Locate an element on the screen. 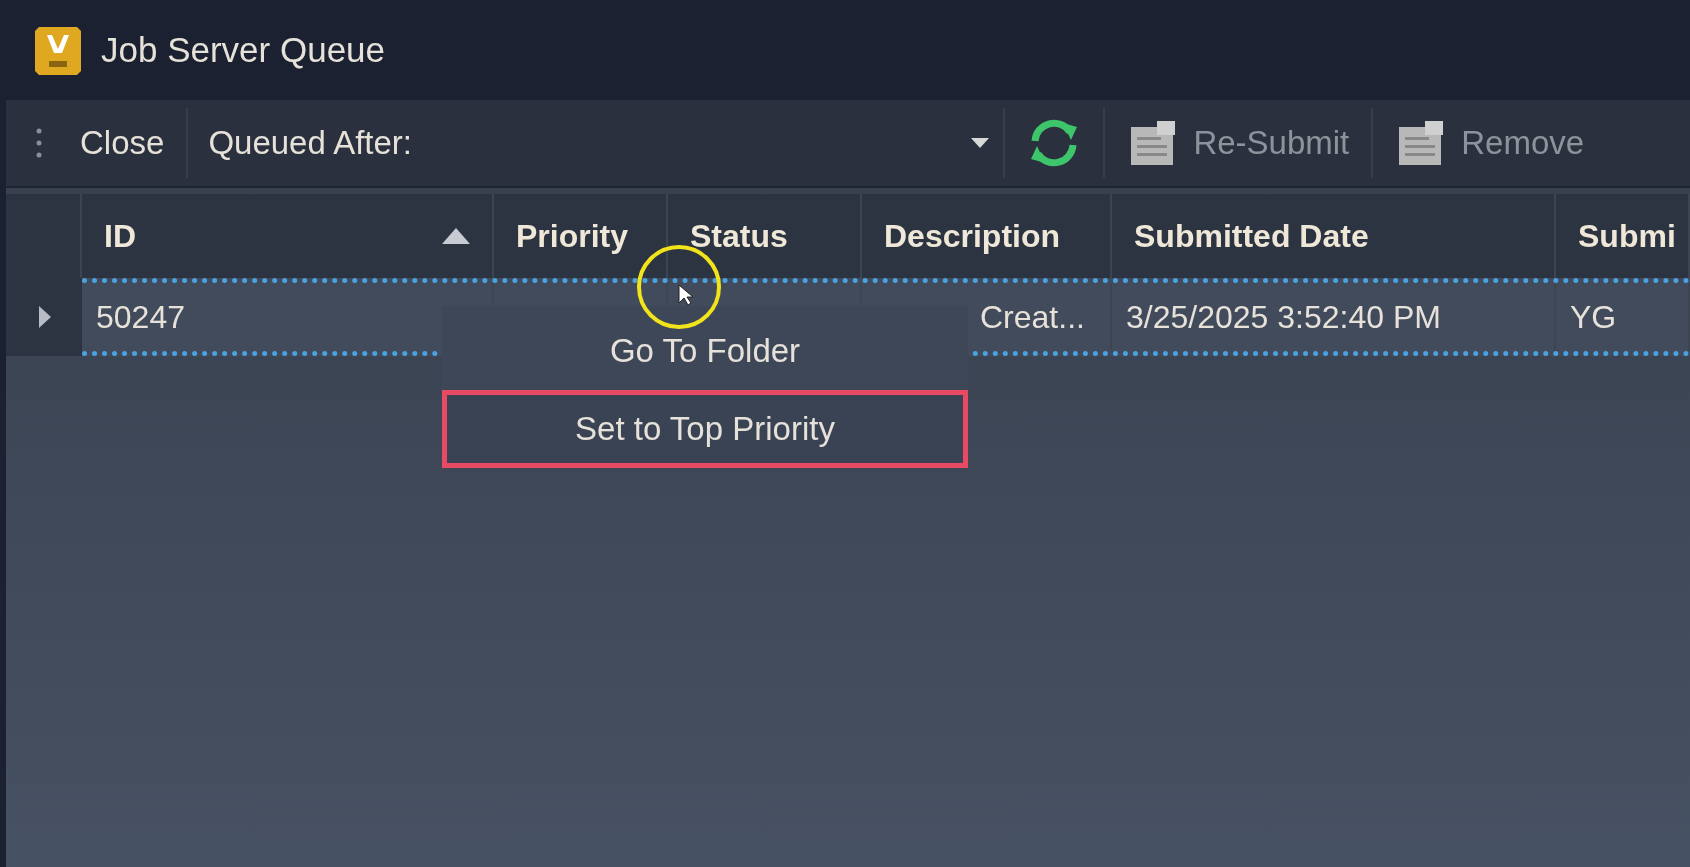  window-title: Job Server Queue is located at coordinates (243, 49).